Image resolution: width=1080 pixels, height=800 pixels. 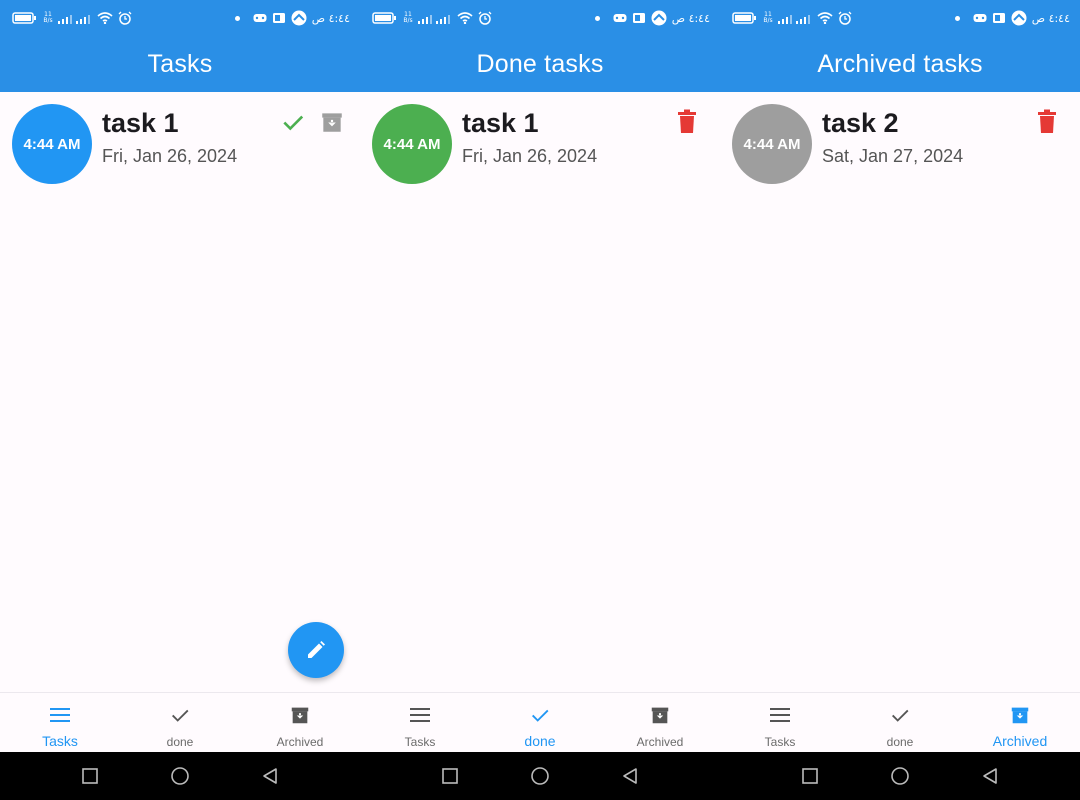 I want to click on edit-icon, so click(x=316, y=649).